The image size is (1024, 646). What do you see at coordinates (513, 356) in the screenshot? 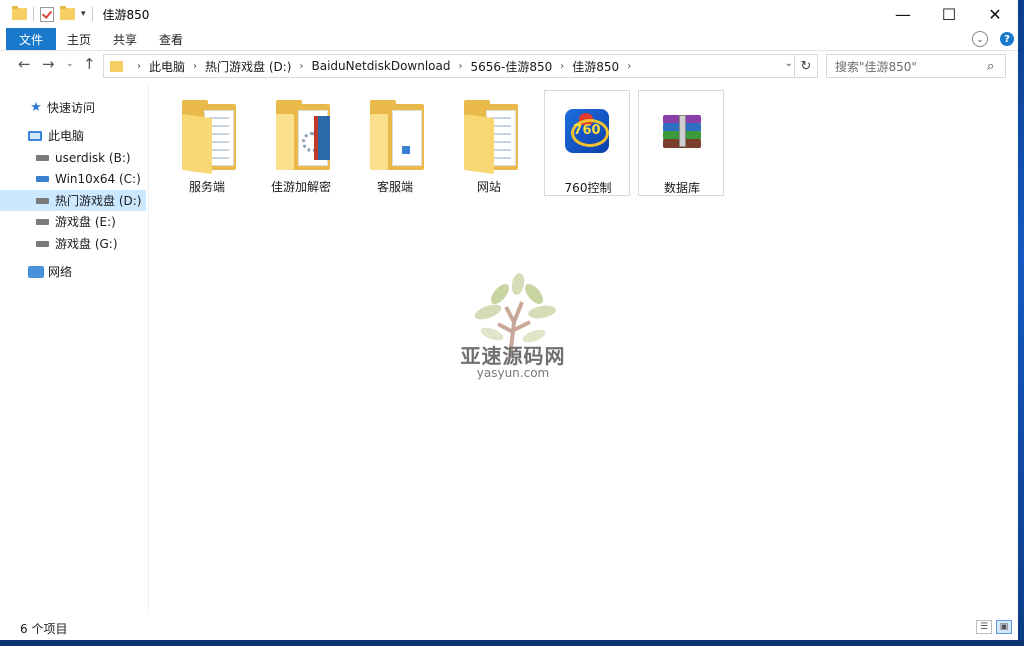
I see `watermark-title: 亚速源码网` at bounding box center [513, 356].